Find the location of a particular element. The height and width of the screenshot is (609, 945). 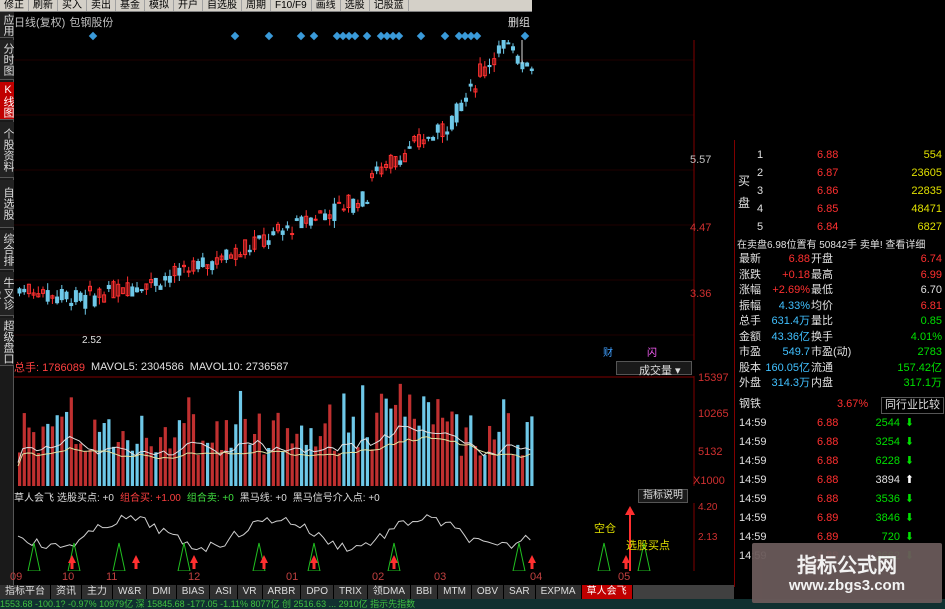

quote-label: 总手 is located at coordinates (750, 321).